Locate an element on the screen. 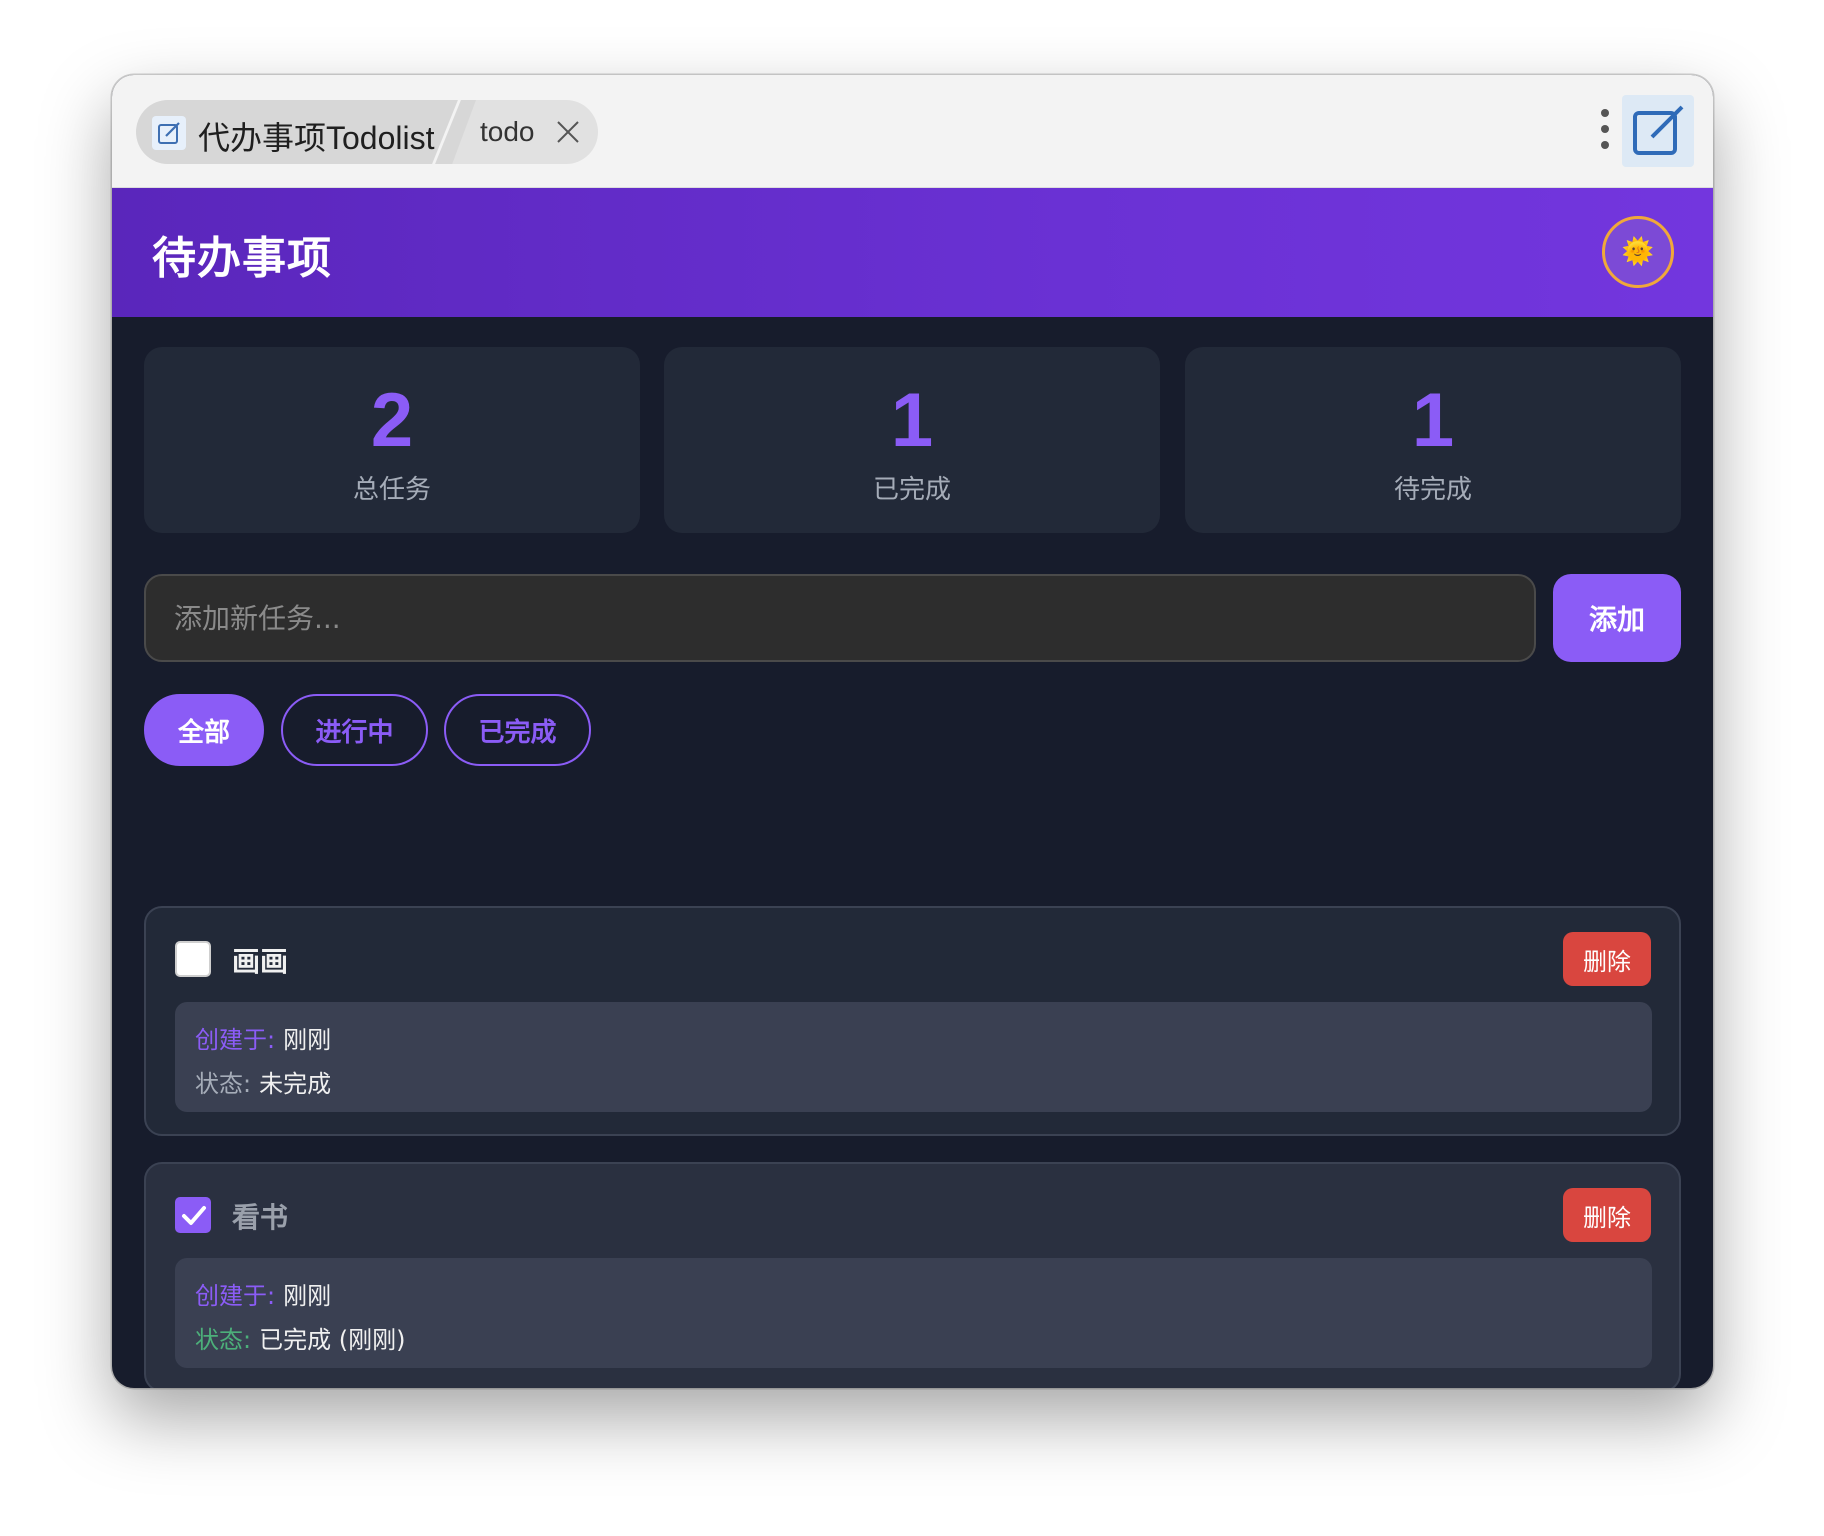  filter-completed: 已完成 is located at coordinates (517, 730).